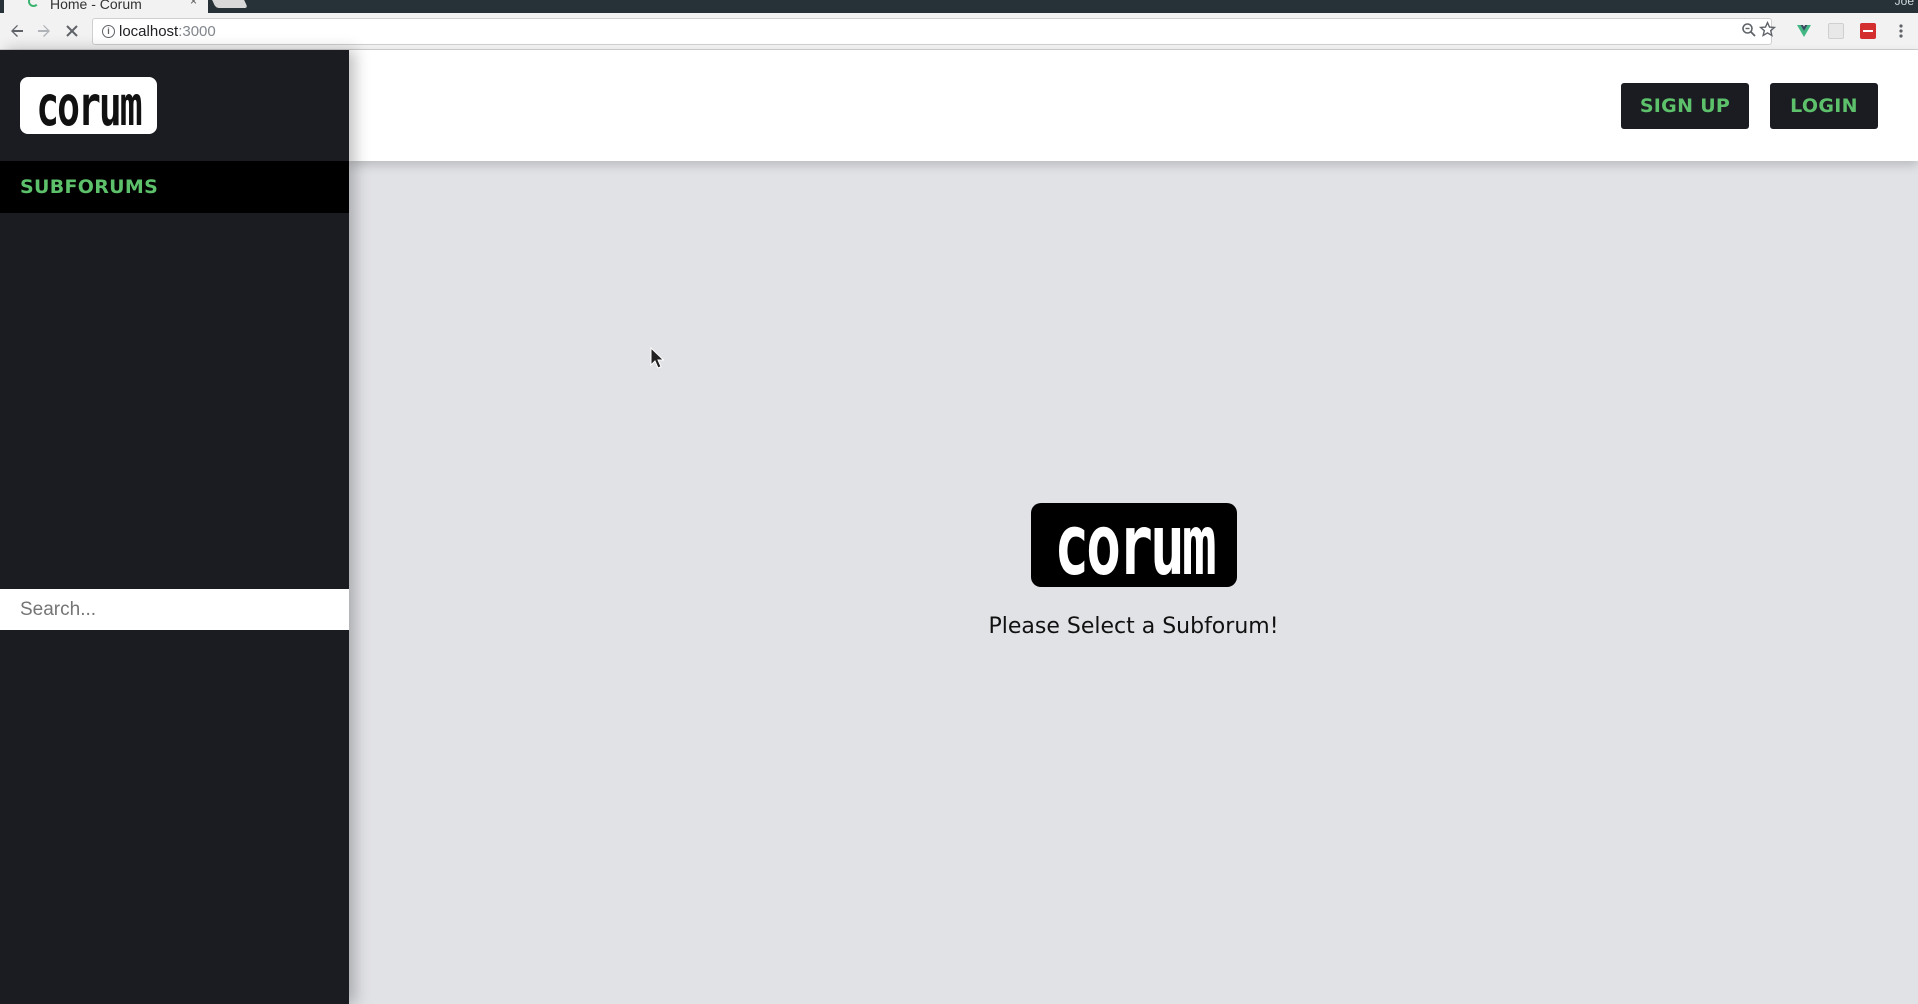  What do you see at coordinates (1824, 106) in the screenshot?
I see `login-button: LOGIN` at bounding box center [1824, 106].